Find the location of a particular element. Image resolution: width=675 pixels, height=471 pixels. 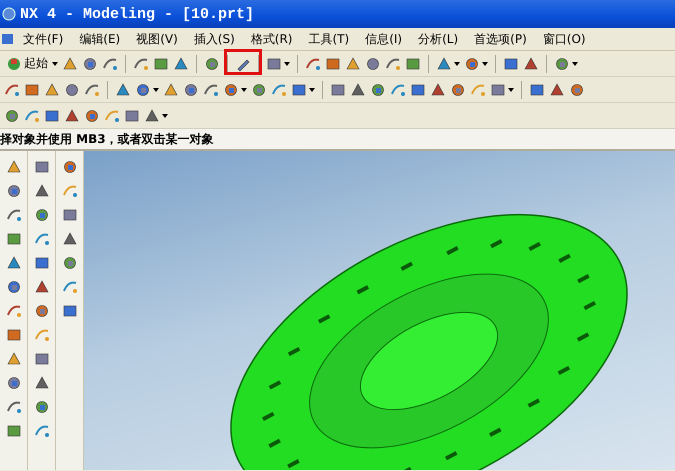

status-prompt: 择对象并使用 MB3，或者双击某一对象 is located at coordinates (107, 139).